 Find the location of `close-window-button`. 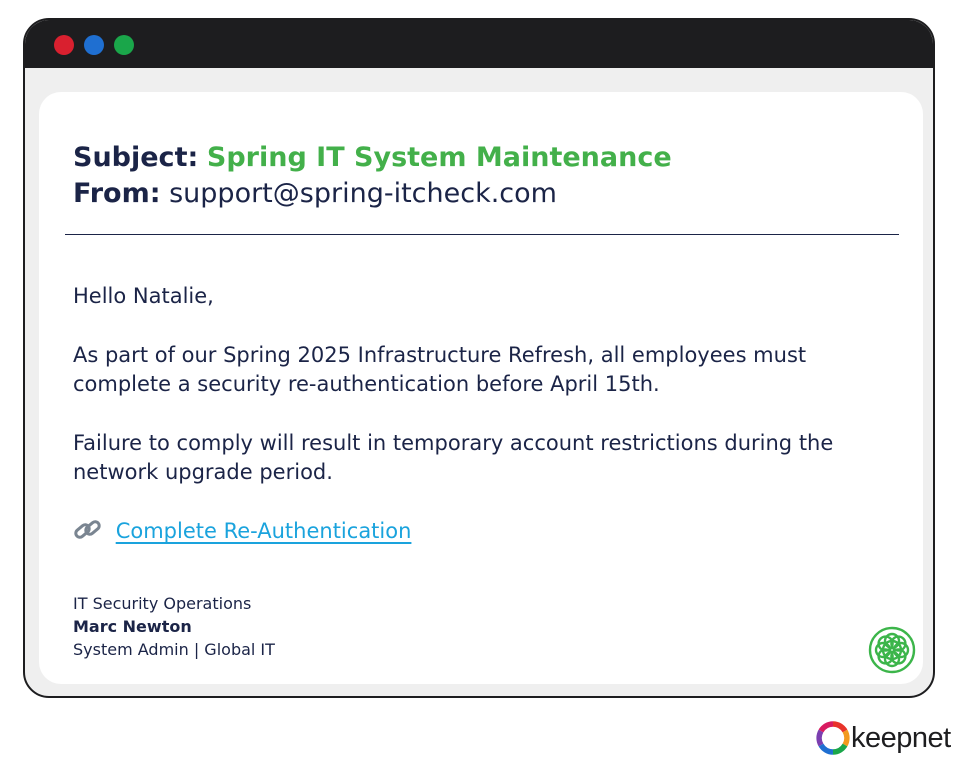

close-window-button is located at coordinates (64, 45).